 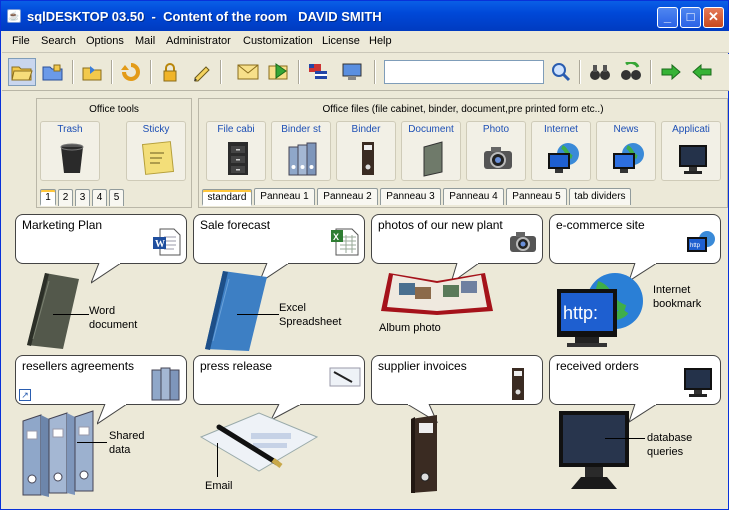 I want to click on card-caption: Album photo, so click(x=410, y=328).